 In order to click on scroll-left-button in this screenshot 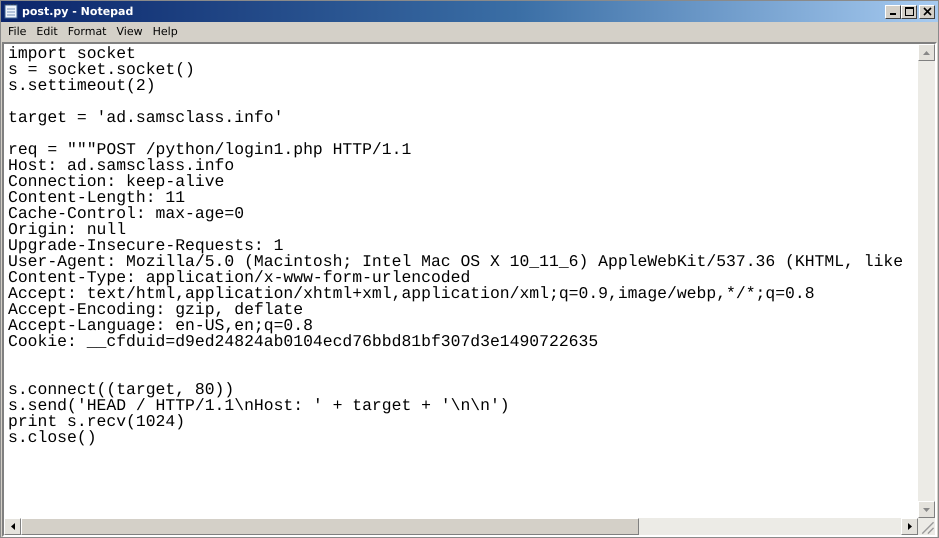, I will do `click(12, 526)`.